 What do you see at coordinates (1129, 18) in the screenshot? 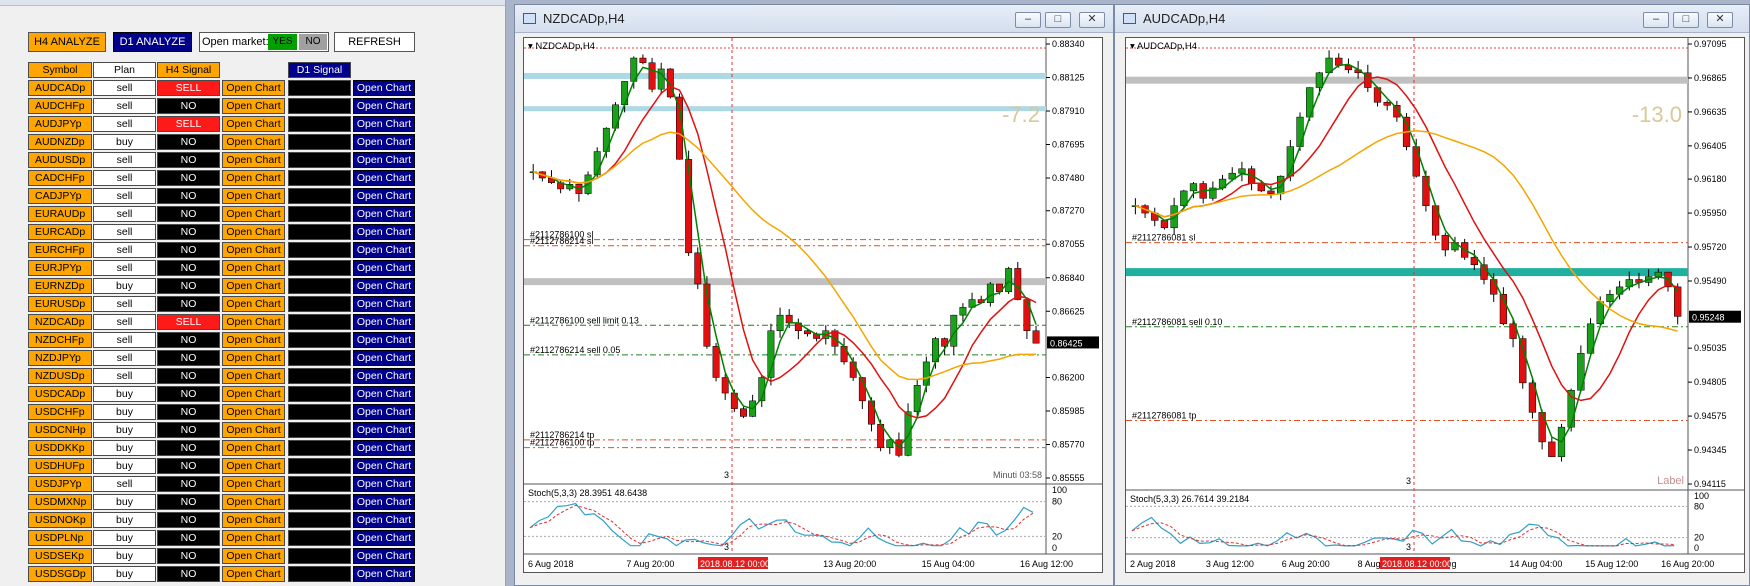
I see `chart-window-icon` at bounding box center [1129, 18].